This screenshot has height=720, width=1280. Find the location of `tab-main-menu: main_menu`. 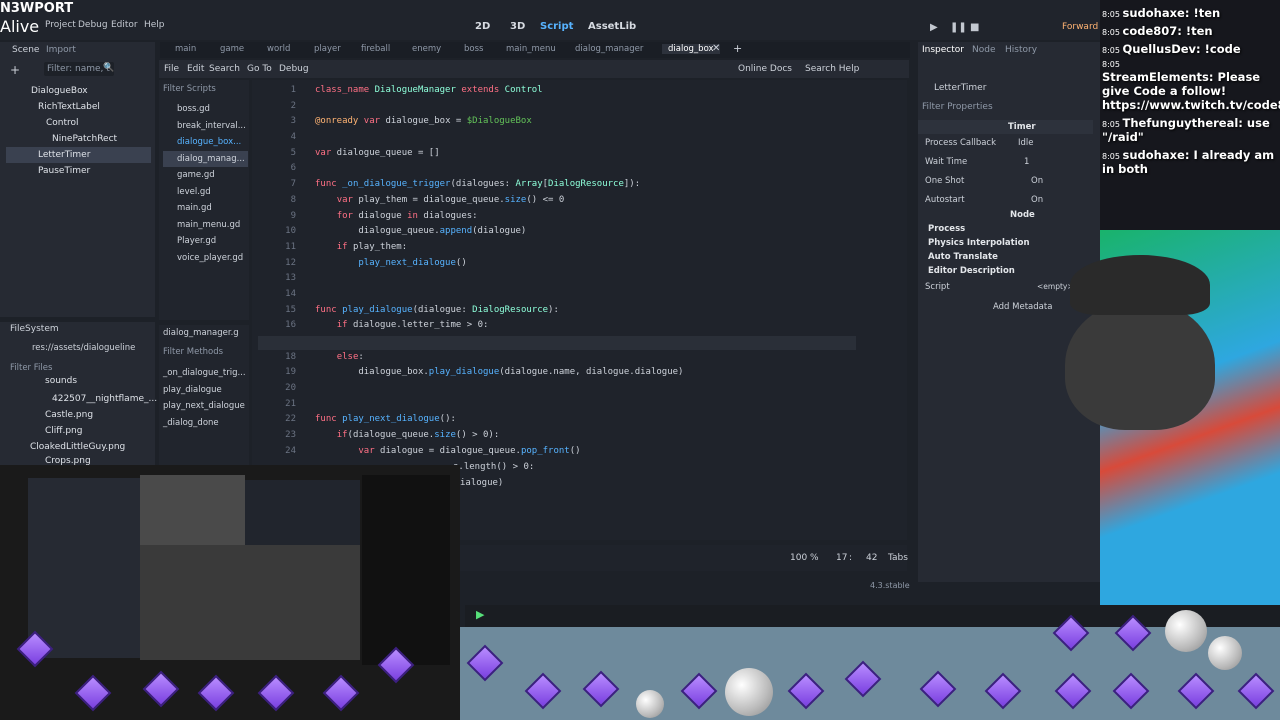

tab-main-menu: main_menu is located at coordinates (531, 49).